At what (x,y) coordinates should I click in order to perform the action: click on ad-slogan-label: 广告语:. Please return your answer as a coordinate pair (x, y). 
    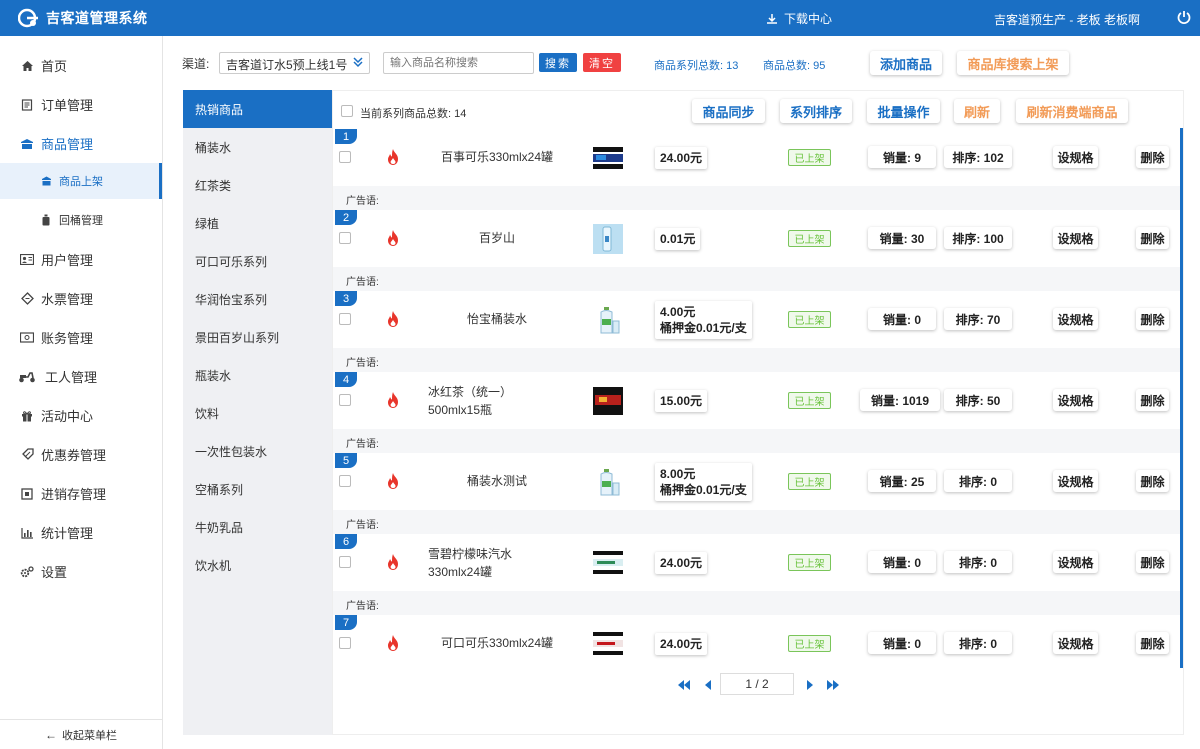
    Looking at the image, I should click on (362, 606).